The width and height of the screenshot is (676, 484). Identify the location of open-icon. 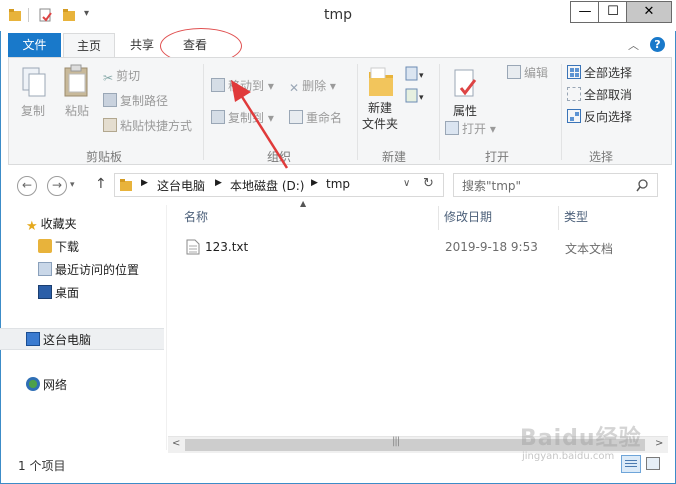
(452, 128).